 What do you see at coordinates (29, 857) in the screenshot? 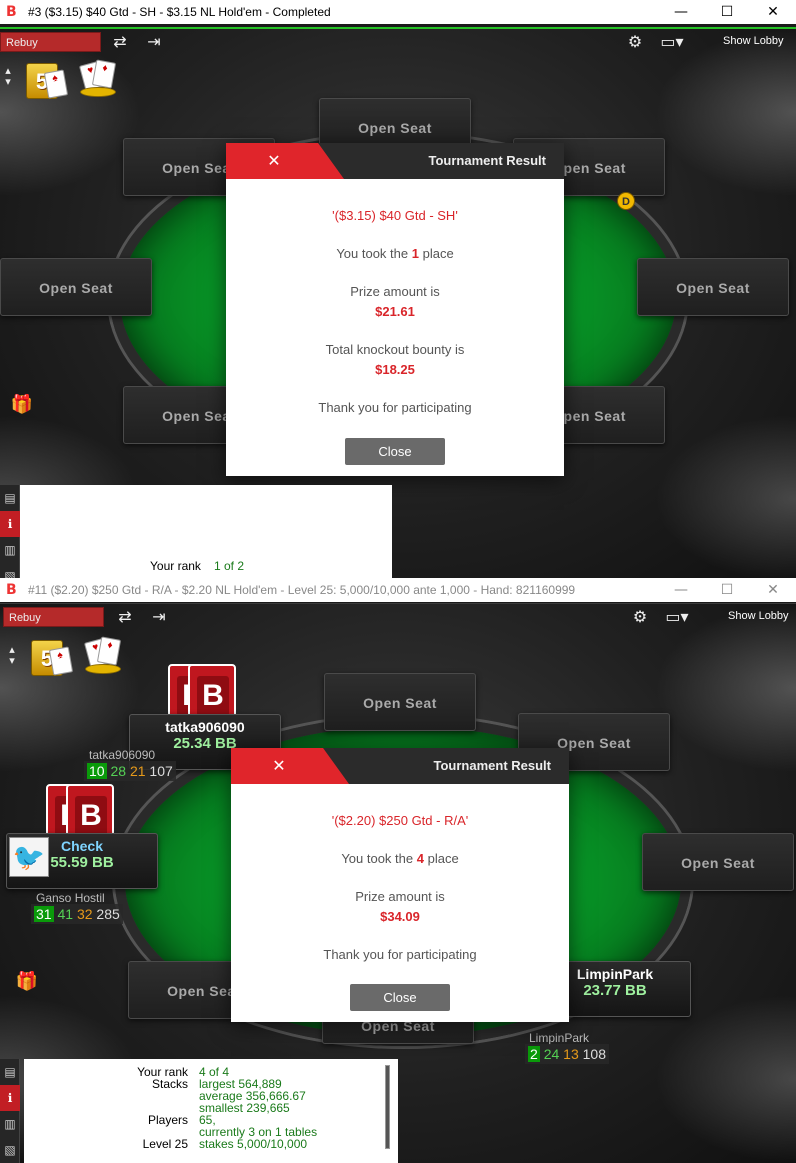
I see `player-avatar-bird-icon: 🐦` at bounding box center [29, 857].